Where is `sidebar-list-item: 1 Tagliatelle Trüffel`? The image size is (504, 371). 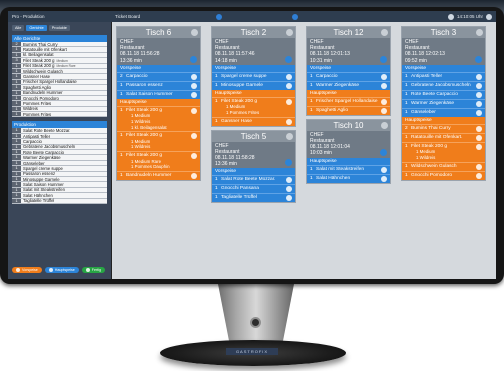 sidebar-list-item: 1 Tagliatelle Trüffel is located at coordinates (59, 201).